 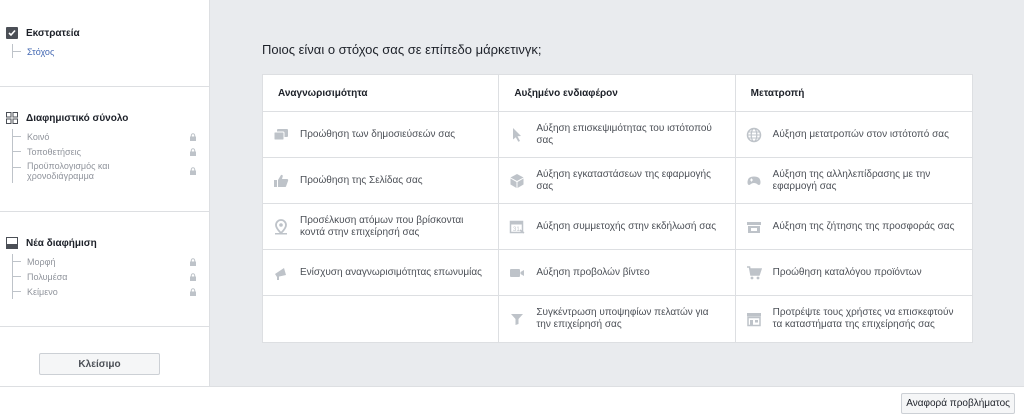 I want to click on objective-label: Προώθηση καταλόγου προϊόντων, so click(x=847, y=272).